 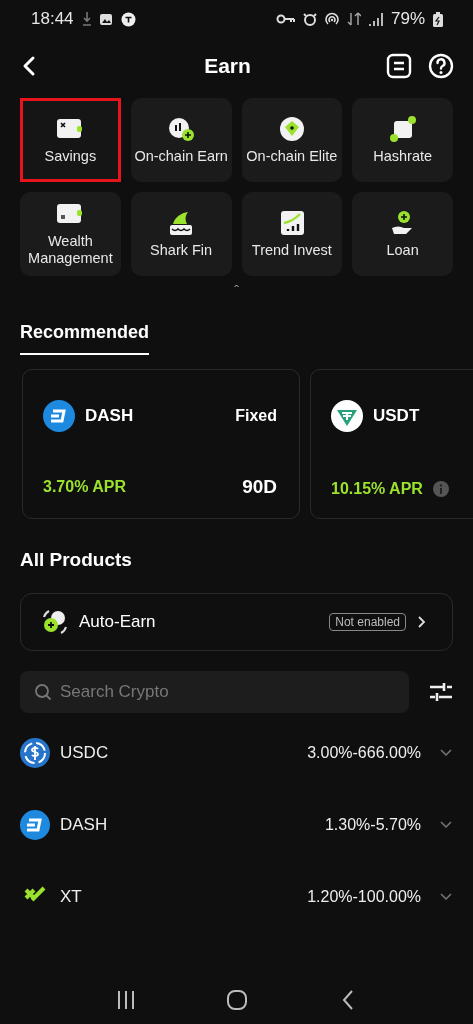 I want to click on signal-icon, so click(x=375, y=19).